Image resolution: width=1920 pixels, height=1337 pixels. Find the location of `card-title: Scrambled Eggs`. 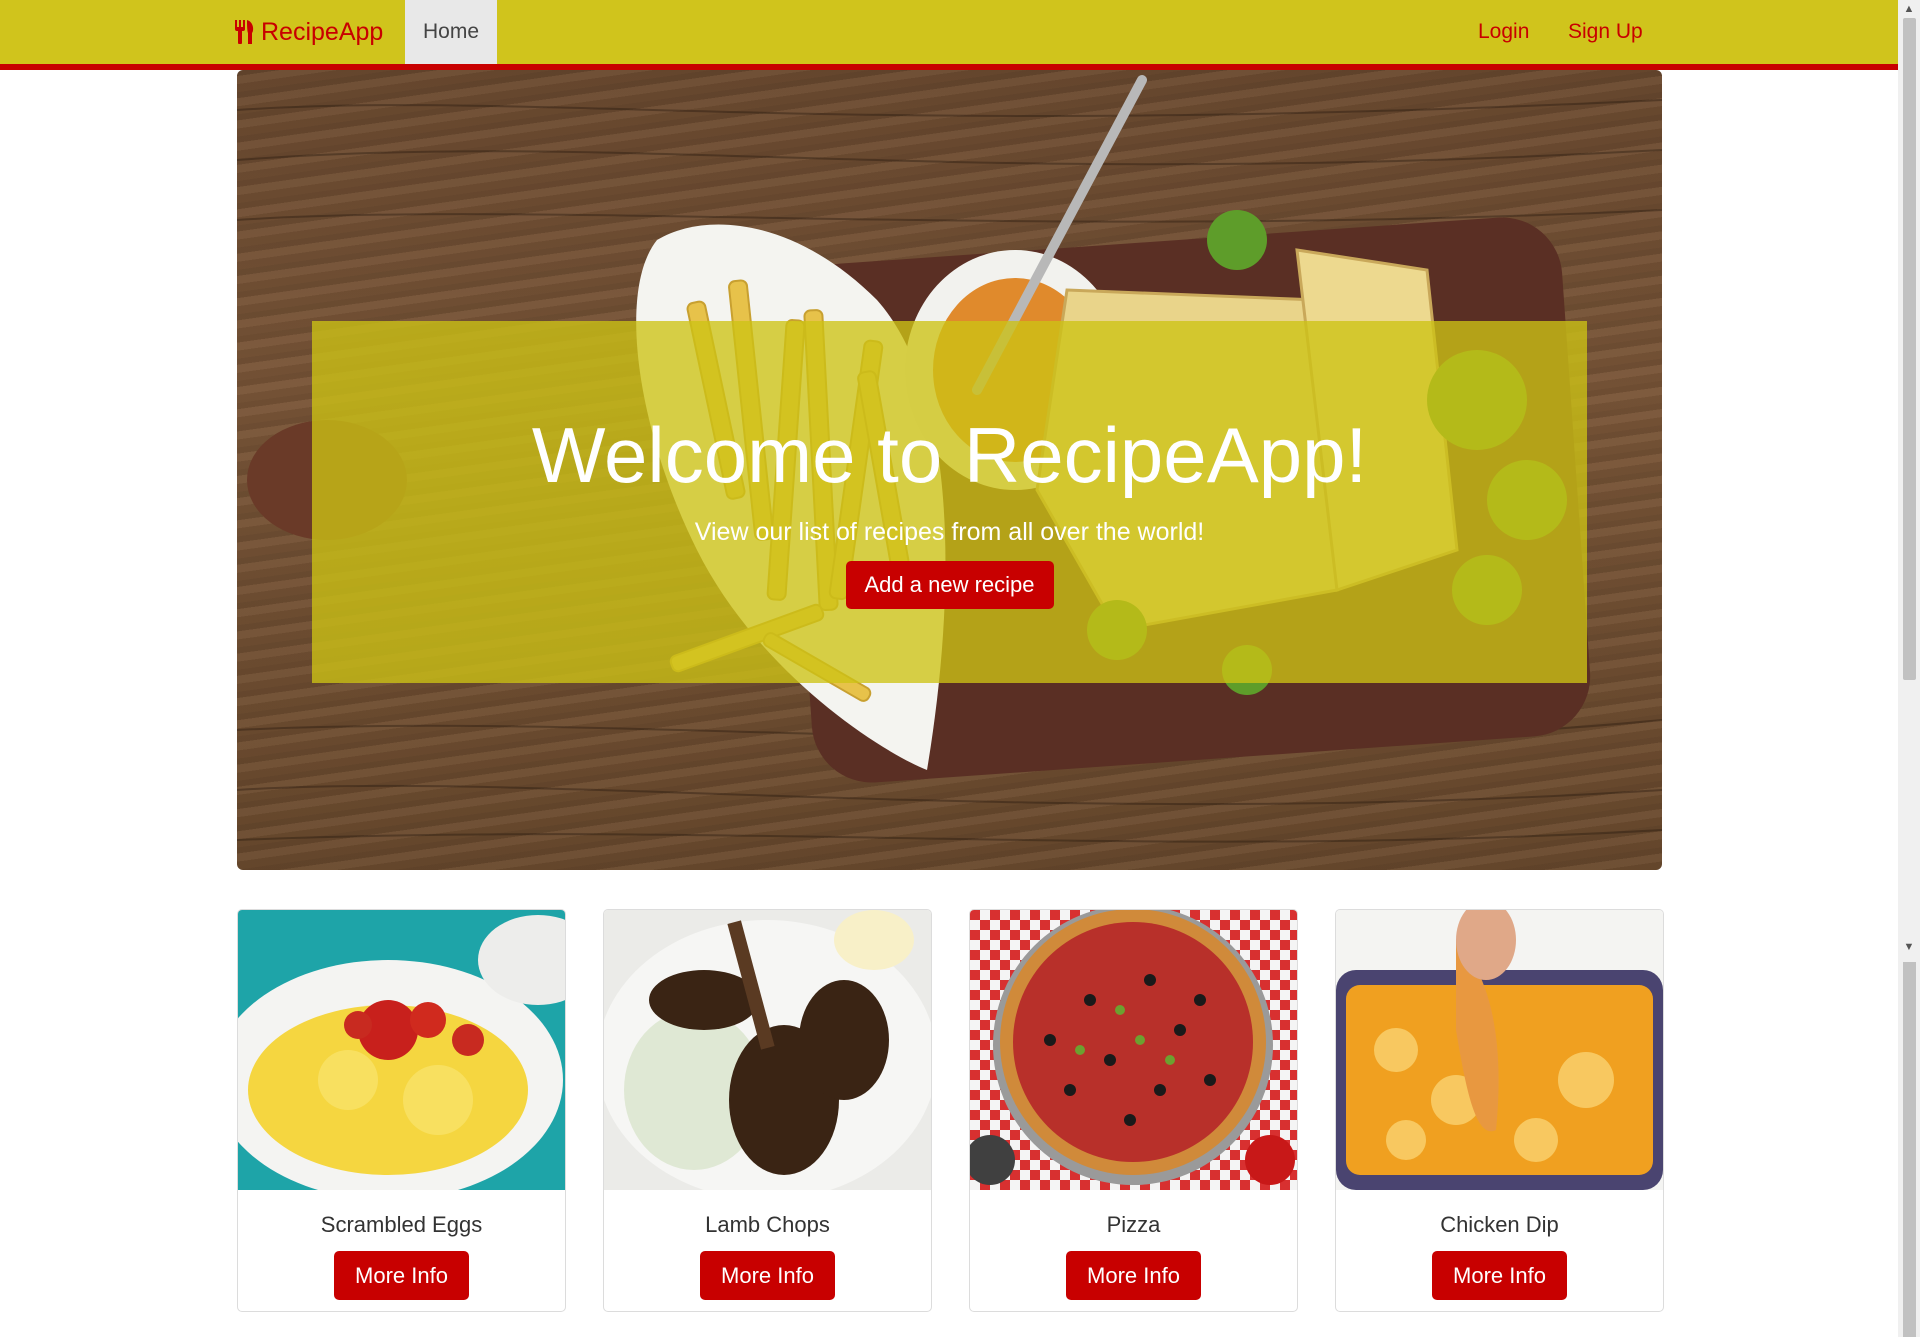

card-title: Scrambled Eggs is located at coordinates (401, 1224).